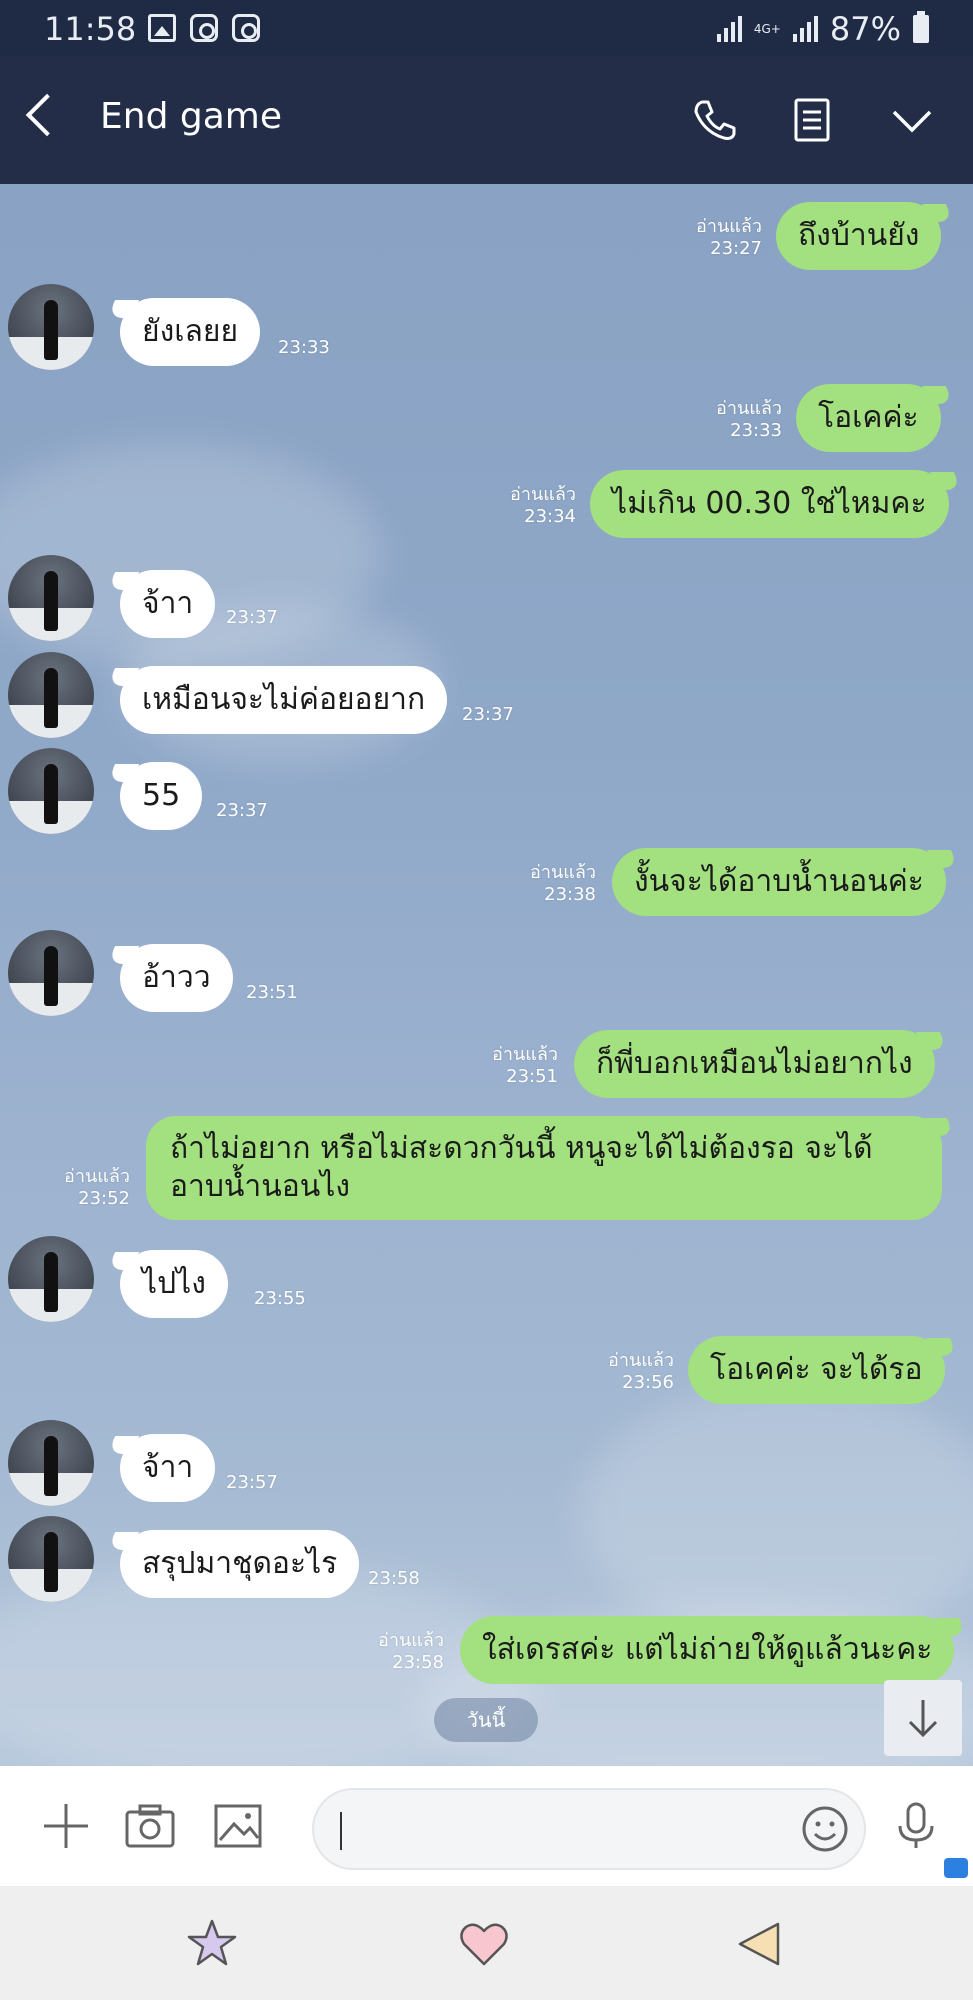 This screenshot has width=973, height=2000. I want to click on message-meta: อ่านแล้ว 23:34, so click(543, 505).